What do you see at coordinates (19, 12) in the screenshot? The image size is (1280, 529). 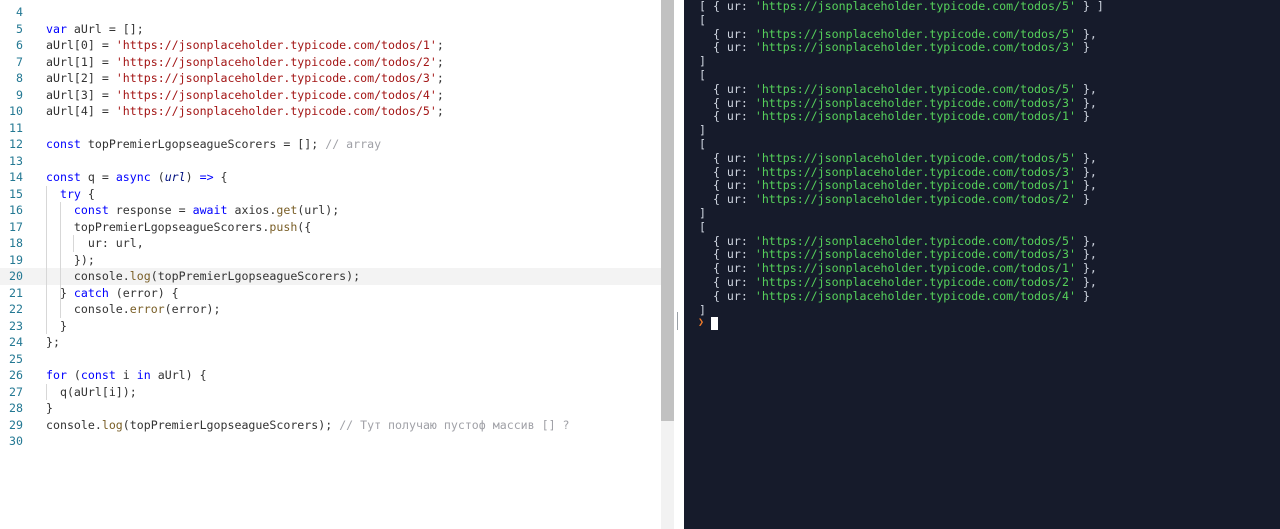 I see `line-number: 4` at bounding box center [19, 12].